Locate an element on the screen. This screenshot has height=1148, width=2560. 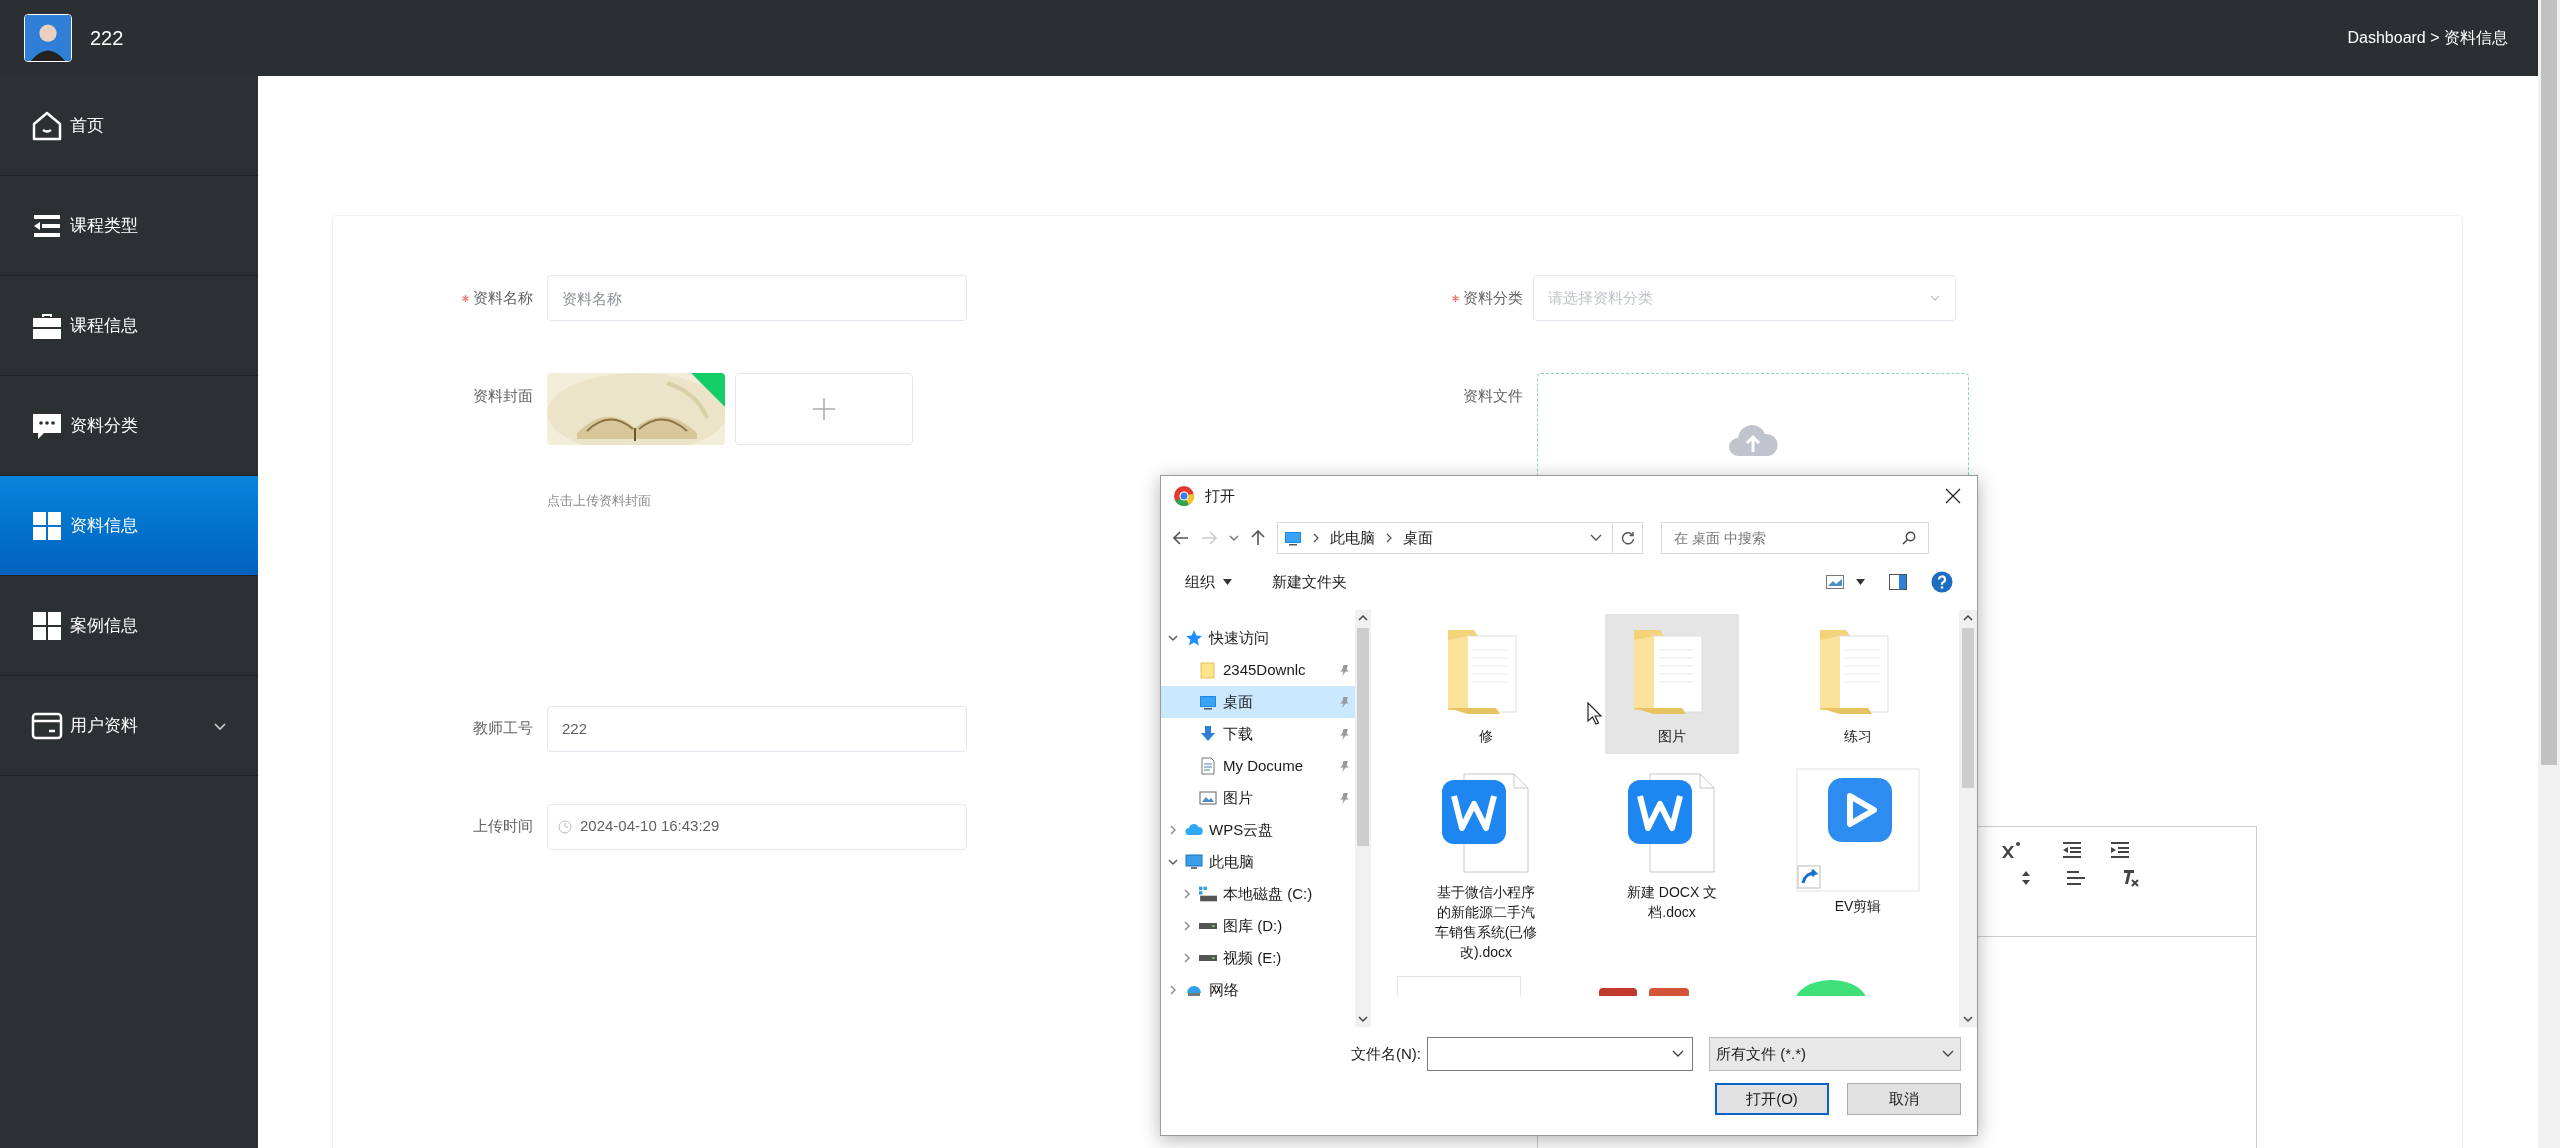
file-item: 修 is located at coordinates (1486, 684).